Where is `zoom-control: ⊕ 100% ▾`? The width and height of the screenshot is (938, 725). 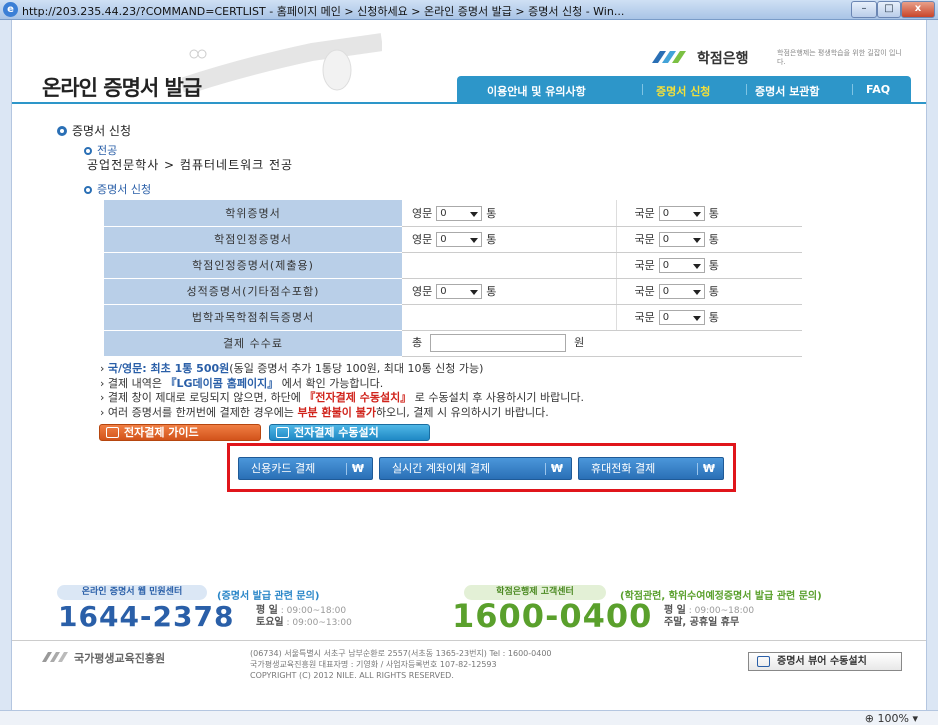 zoom-control: ⊕ 100% ▾ is located at coordinates (891, 718).